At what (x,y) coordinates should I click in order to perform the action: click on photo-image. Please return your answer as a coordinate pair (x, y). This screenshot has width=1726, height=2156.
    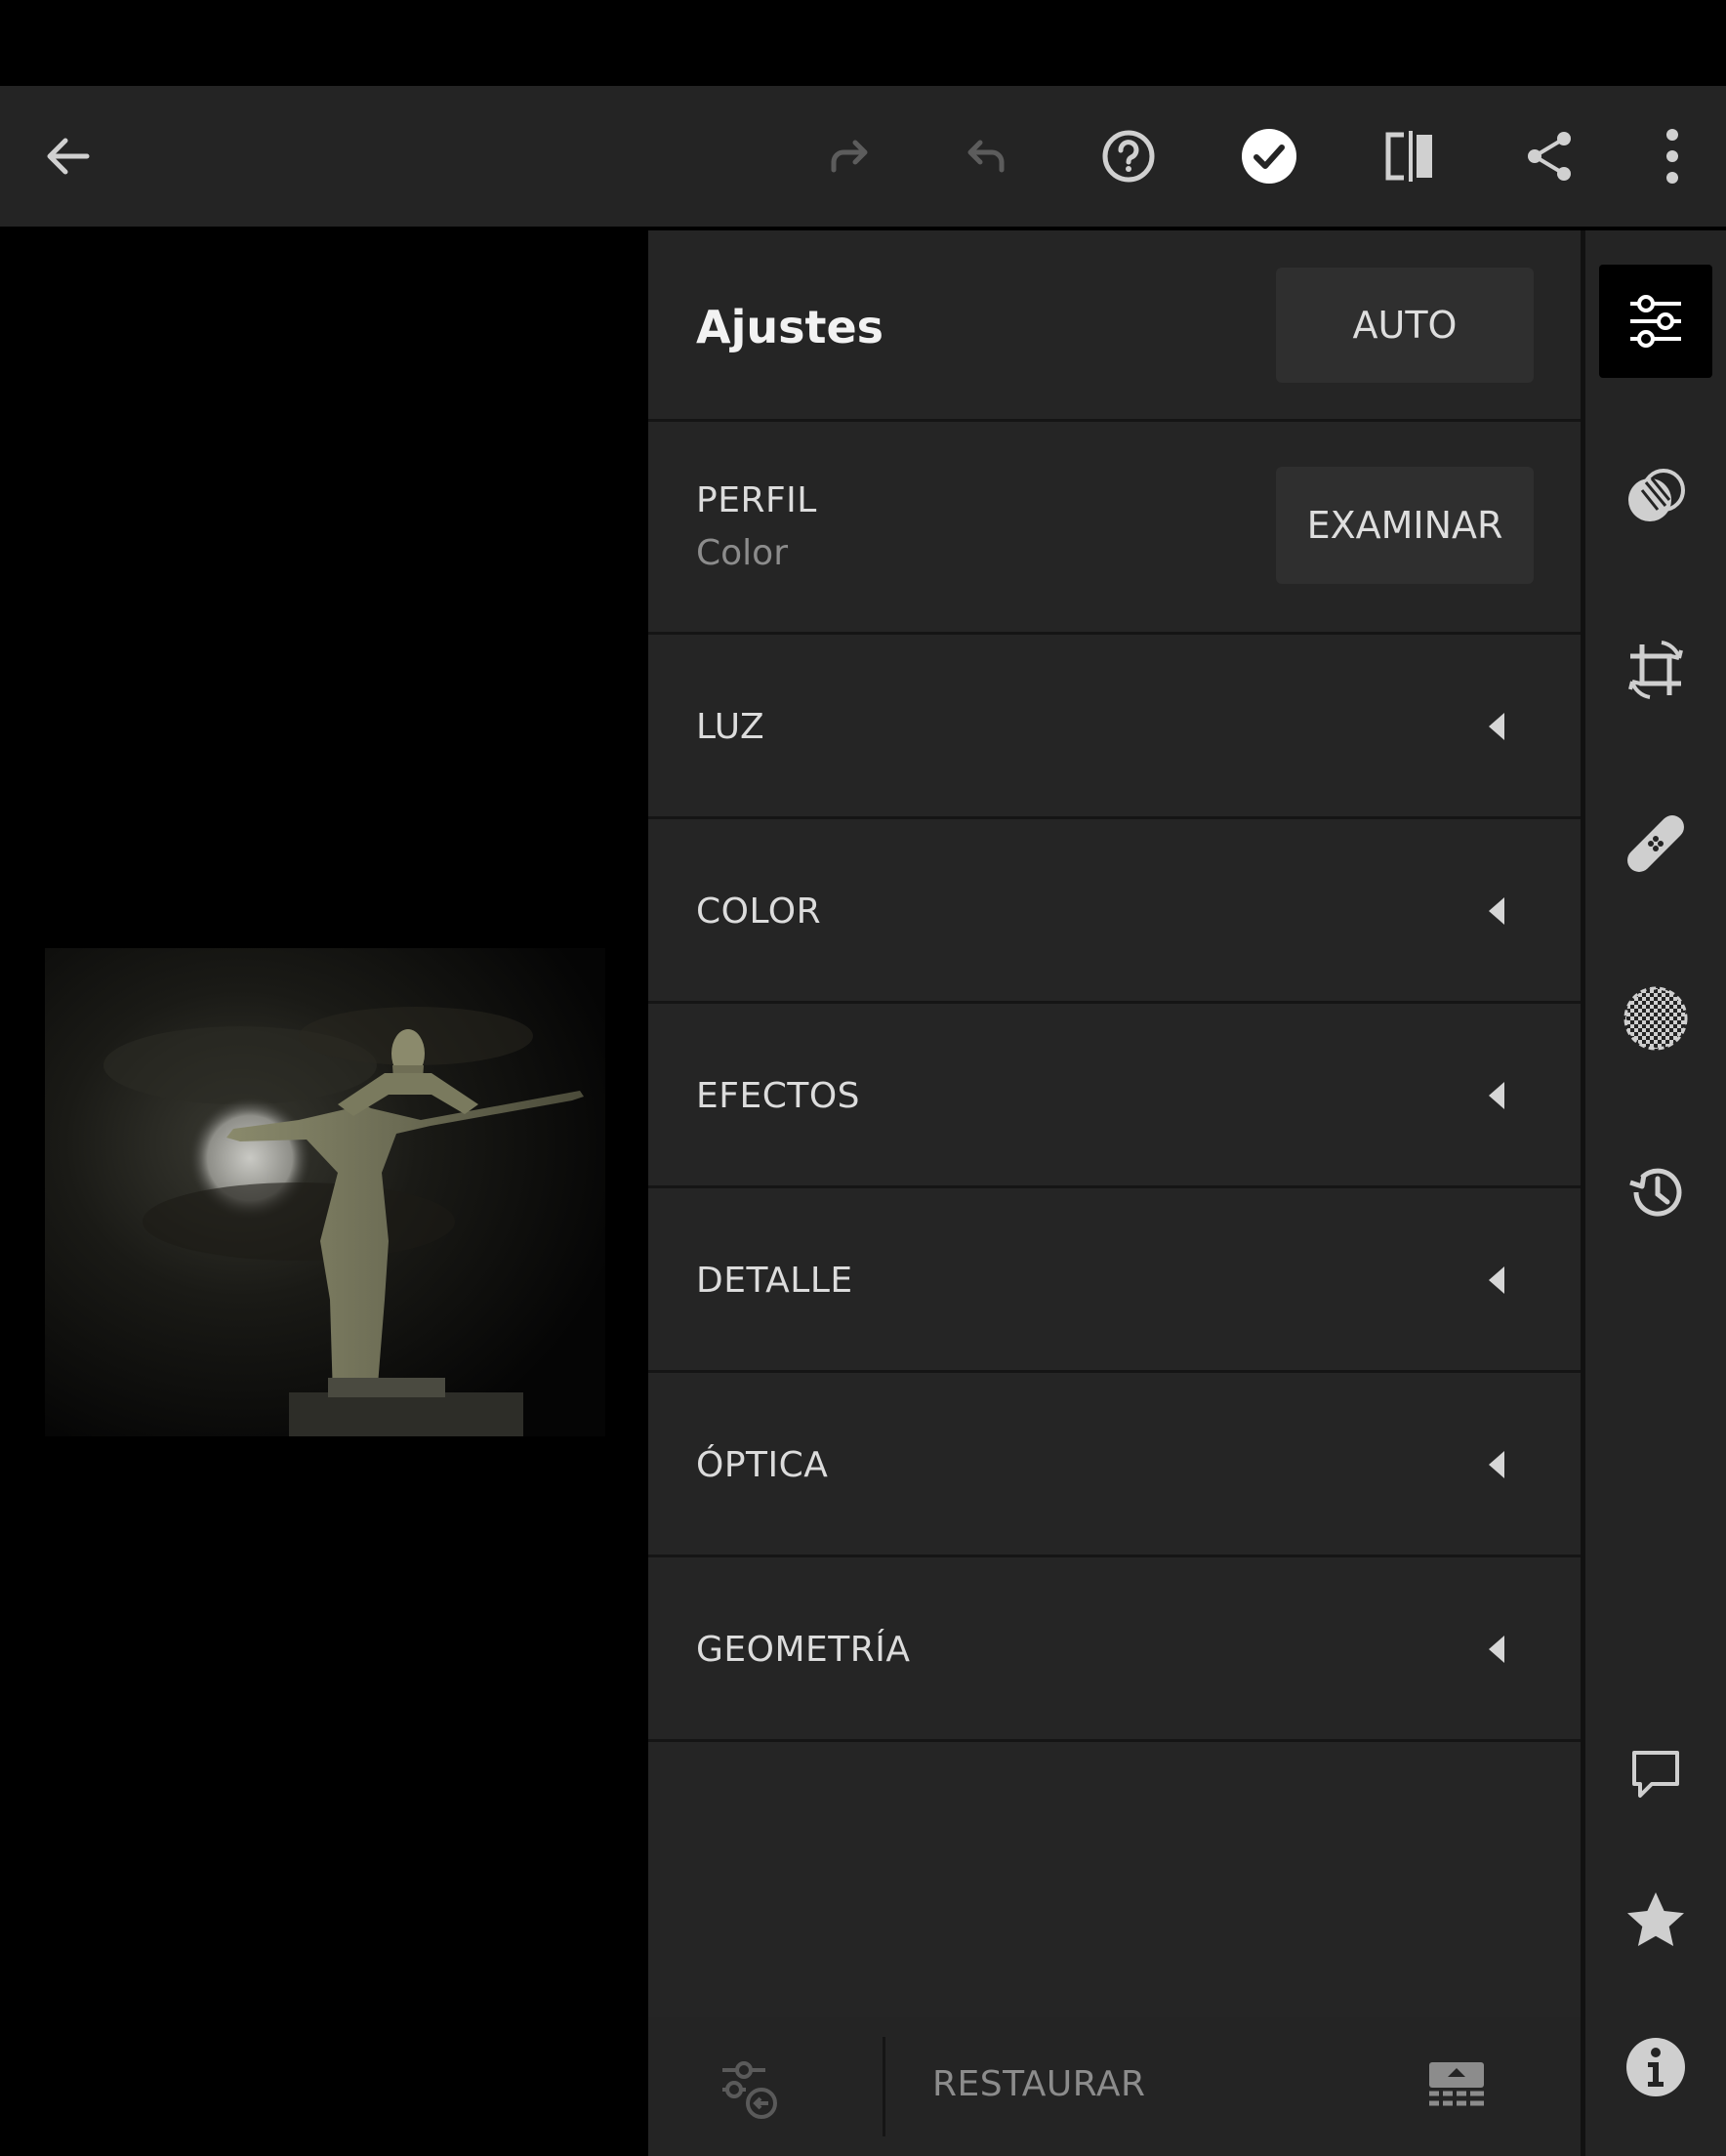
    Looking at the image, I should click on (325, 1192).